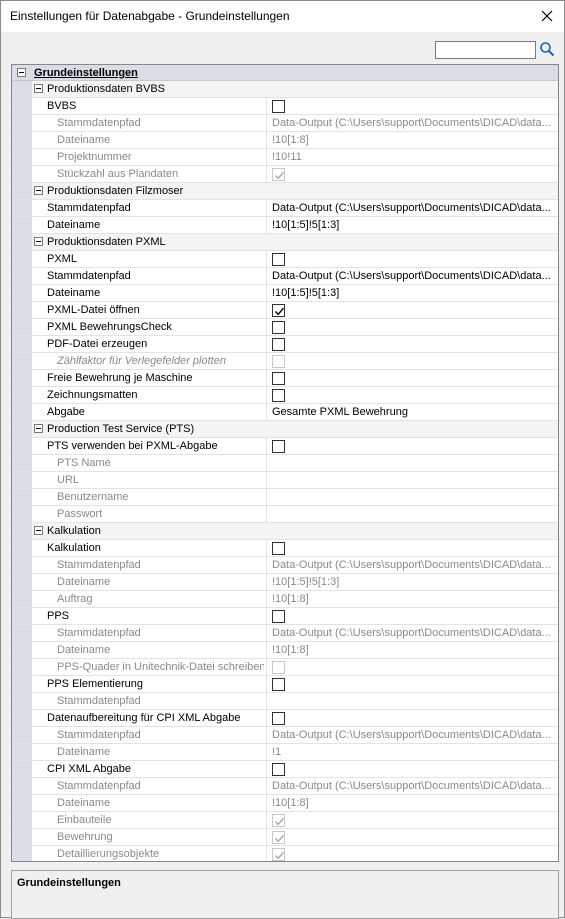 The width and height of the screenshot is (565, 919). What do you see at coordinates (99, 701) in the screenshot?
I see `property-label: Stammdatenpfad` at bounding box center [99, 701].